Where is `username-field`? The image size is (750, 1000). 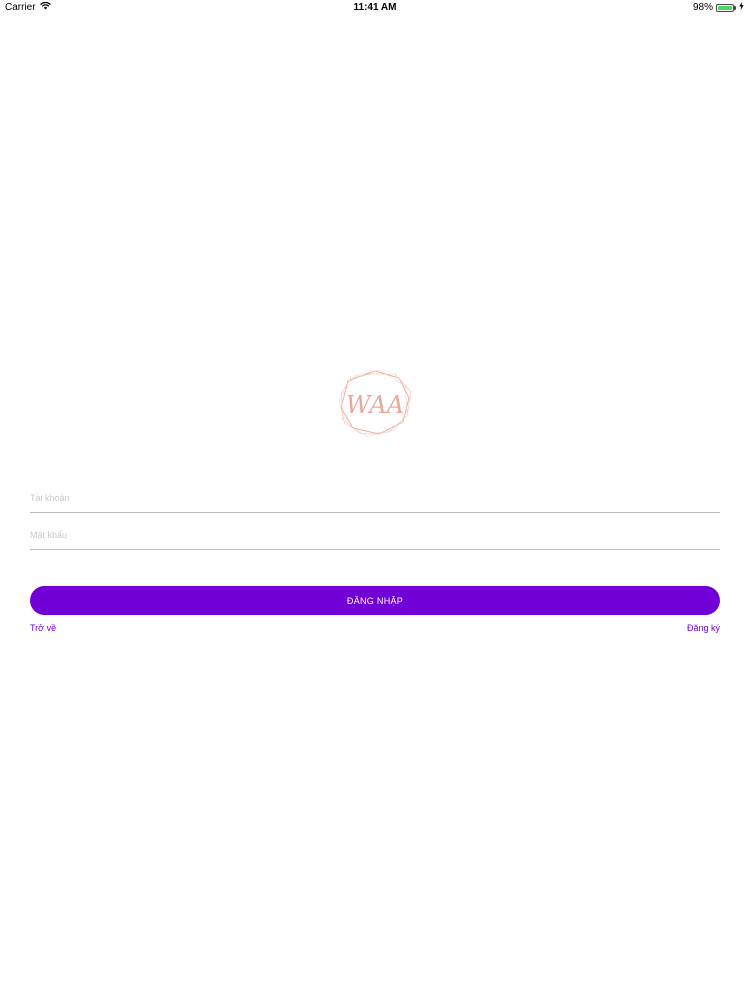
username-field is located at coordinates (375, 498).